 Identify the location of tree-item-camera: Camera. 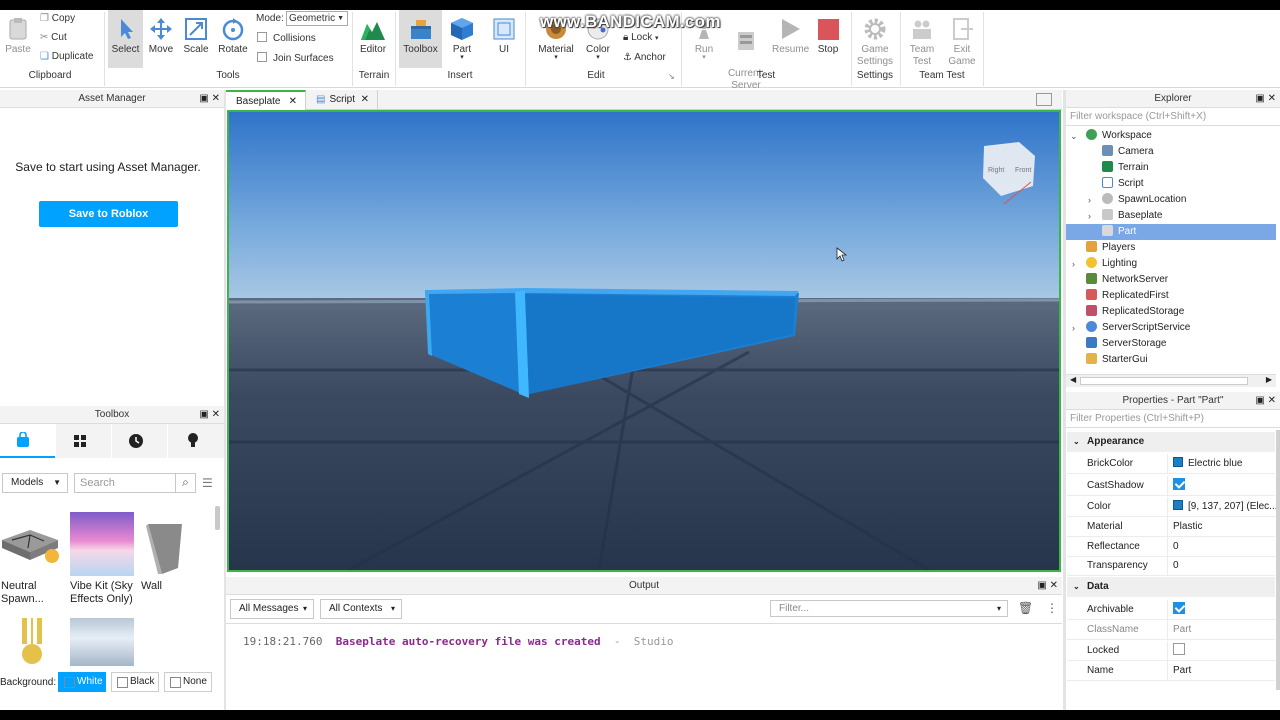
(1189, 152).